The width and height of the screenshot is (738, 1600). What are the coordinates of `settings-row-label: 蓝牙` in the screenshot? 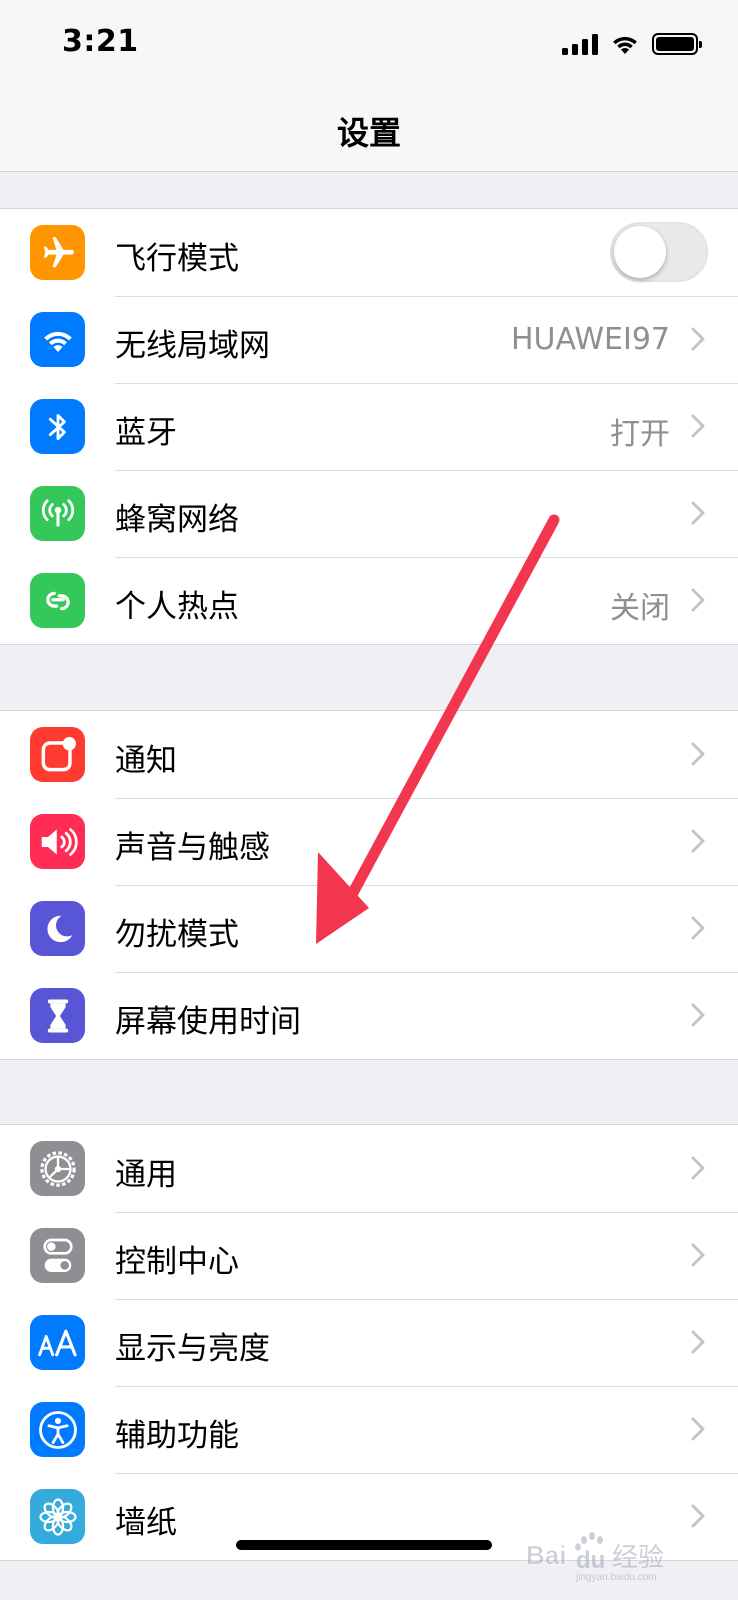 It's located at (146, 433).